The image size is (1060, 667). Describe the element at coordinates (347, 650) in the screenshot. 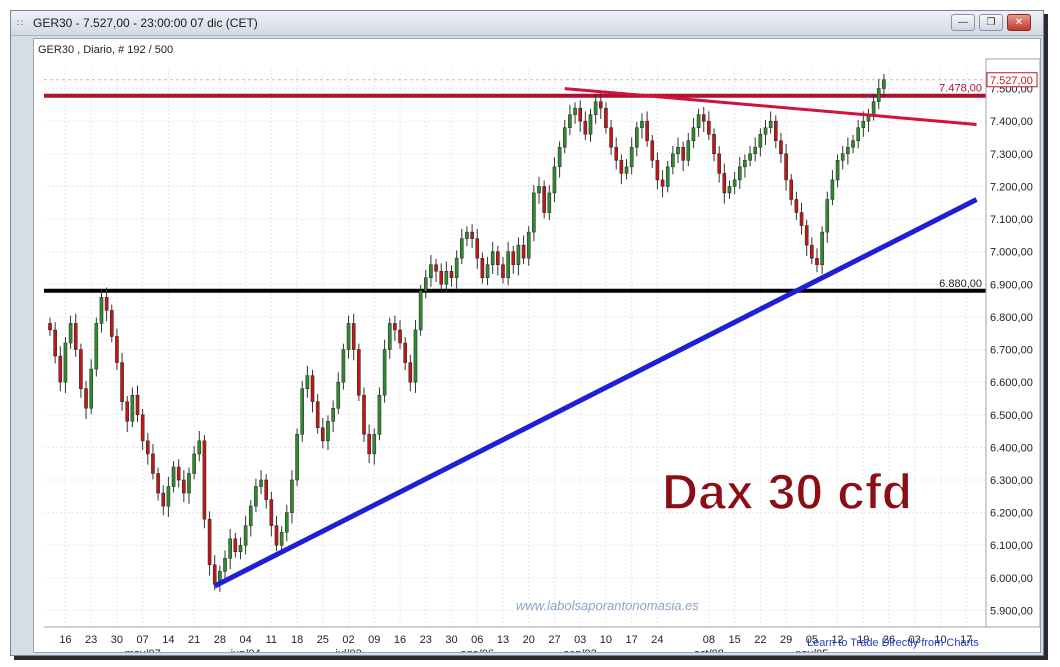

I see `x-month-label: jul/02` at that location.